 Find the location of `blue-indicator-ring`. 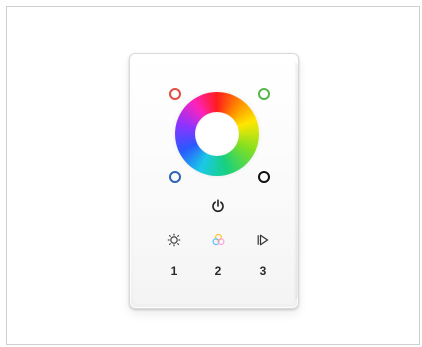

blue-indicator-ring is located at coordinates (175, 177).